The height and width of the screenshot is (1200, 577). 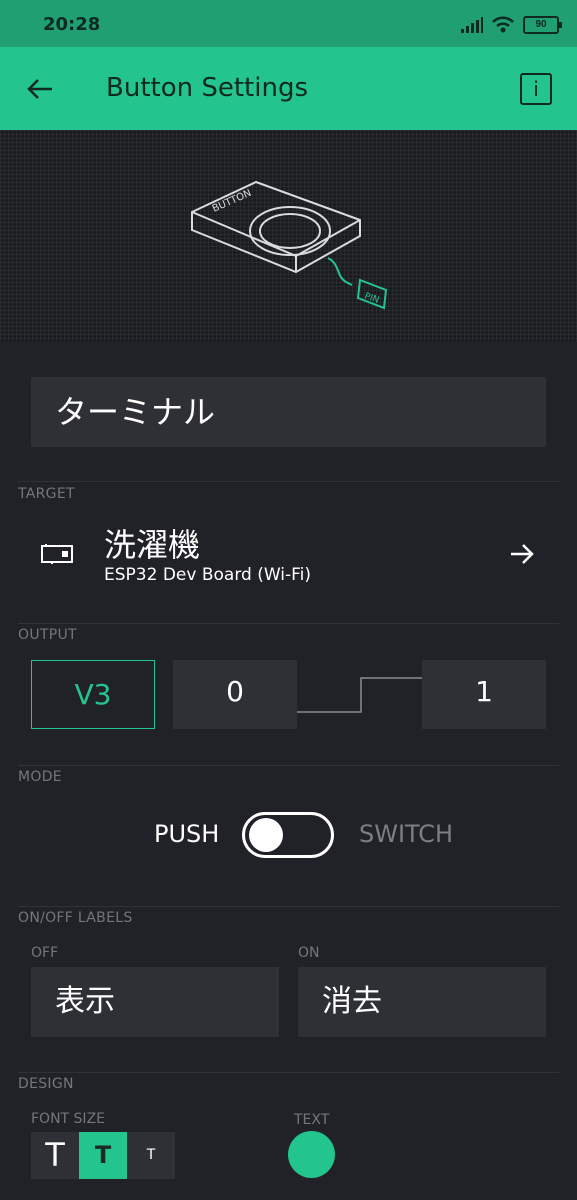 I want to click on info-button: i, so click(x=536, y=89).